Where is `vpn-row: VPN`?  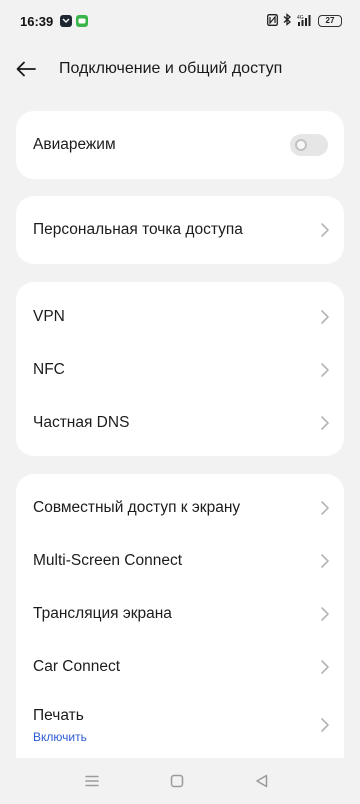 vpn-row: VPN is located at coordinates (180, 316).